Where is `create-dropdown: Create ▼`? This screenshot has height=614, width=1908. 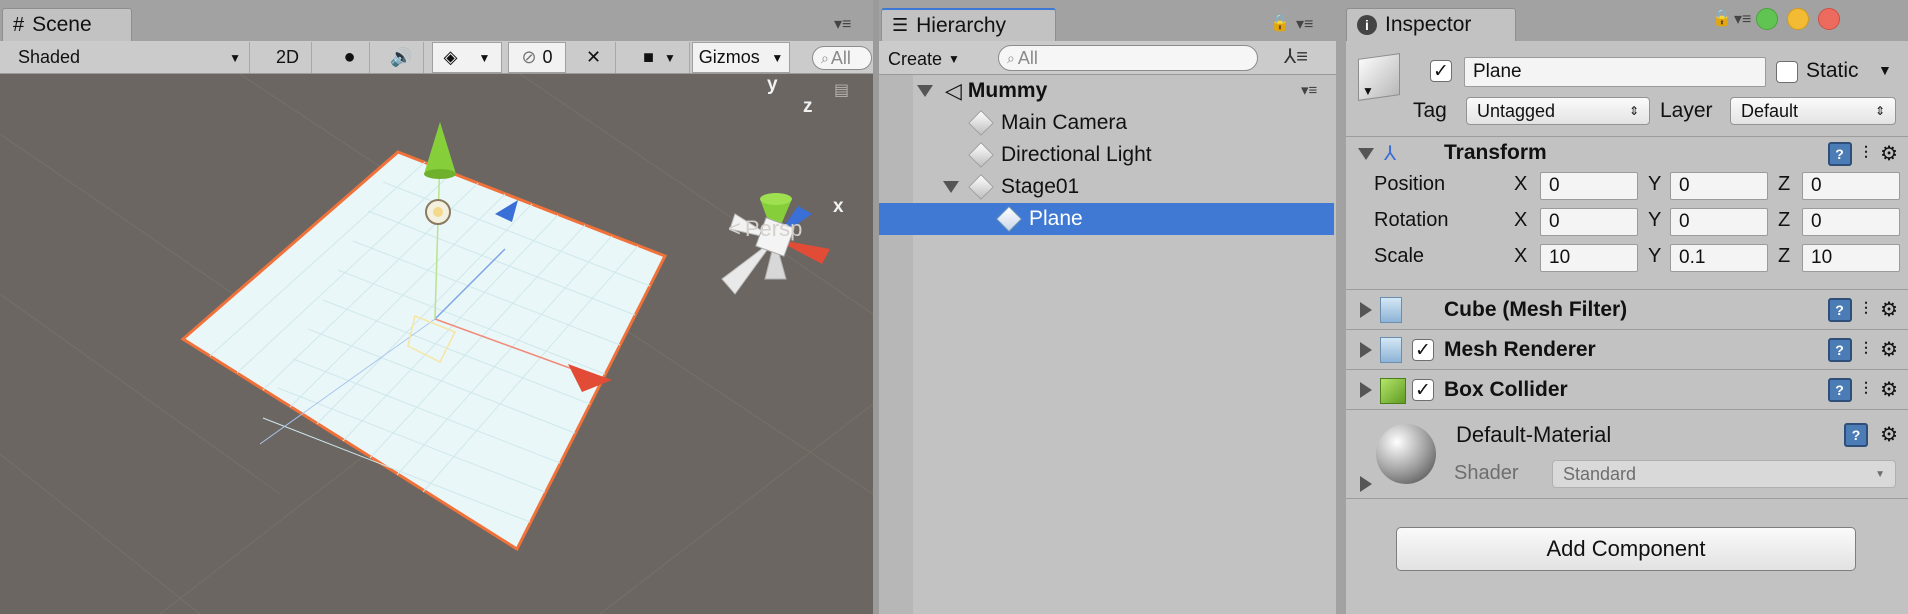 create-dropdown: Create ▼ is located at coordinates (924, 59).